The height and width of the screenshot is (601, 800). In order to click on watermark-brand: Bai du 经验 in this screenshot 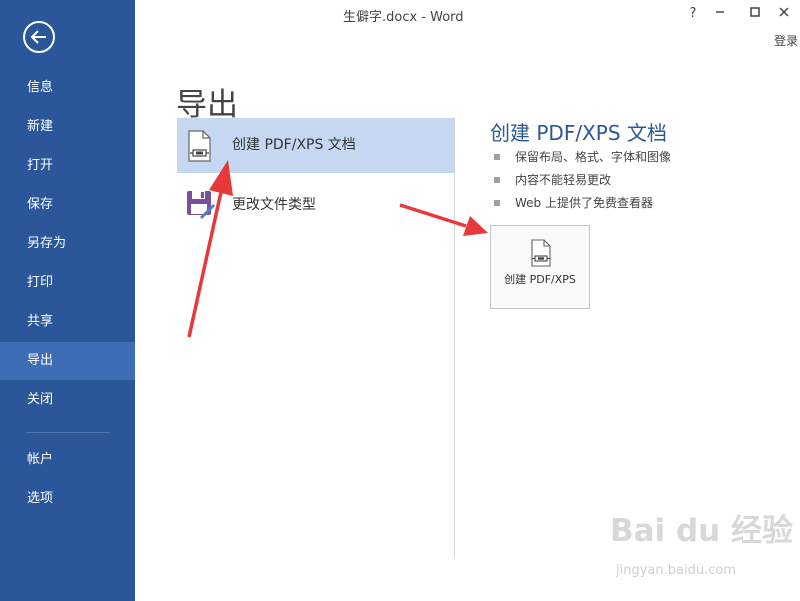, I will do `click(702, 531)`.